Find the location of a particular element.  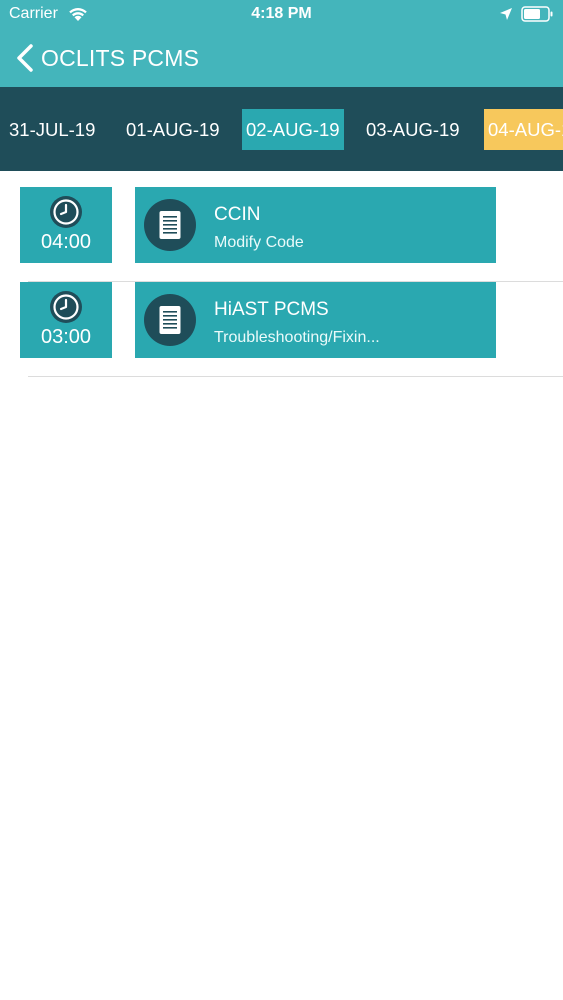

duration-text: 03:00 is located at coordinates (66, 337).